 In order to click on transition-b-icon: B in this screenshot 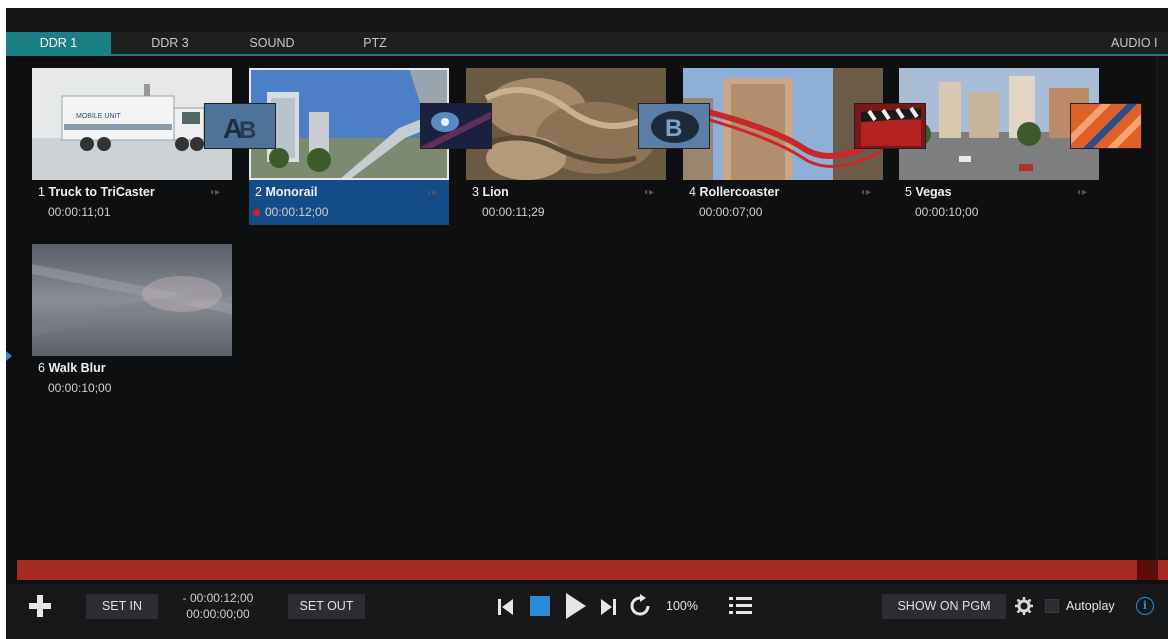, I will do `click(674, 126)`.